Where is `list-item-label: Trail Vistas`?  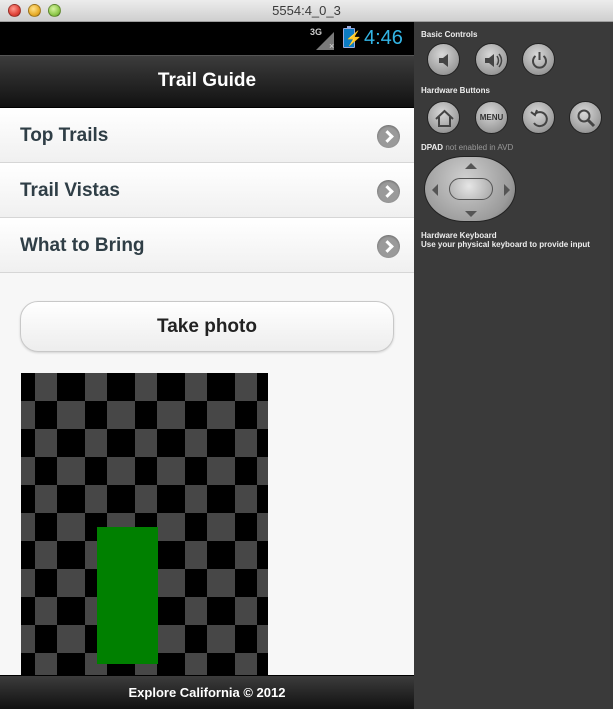 list-item-label: Trail Vistas is located at coordinates (70, 190).